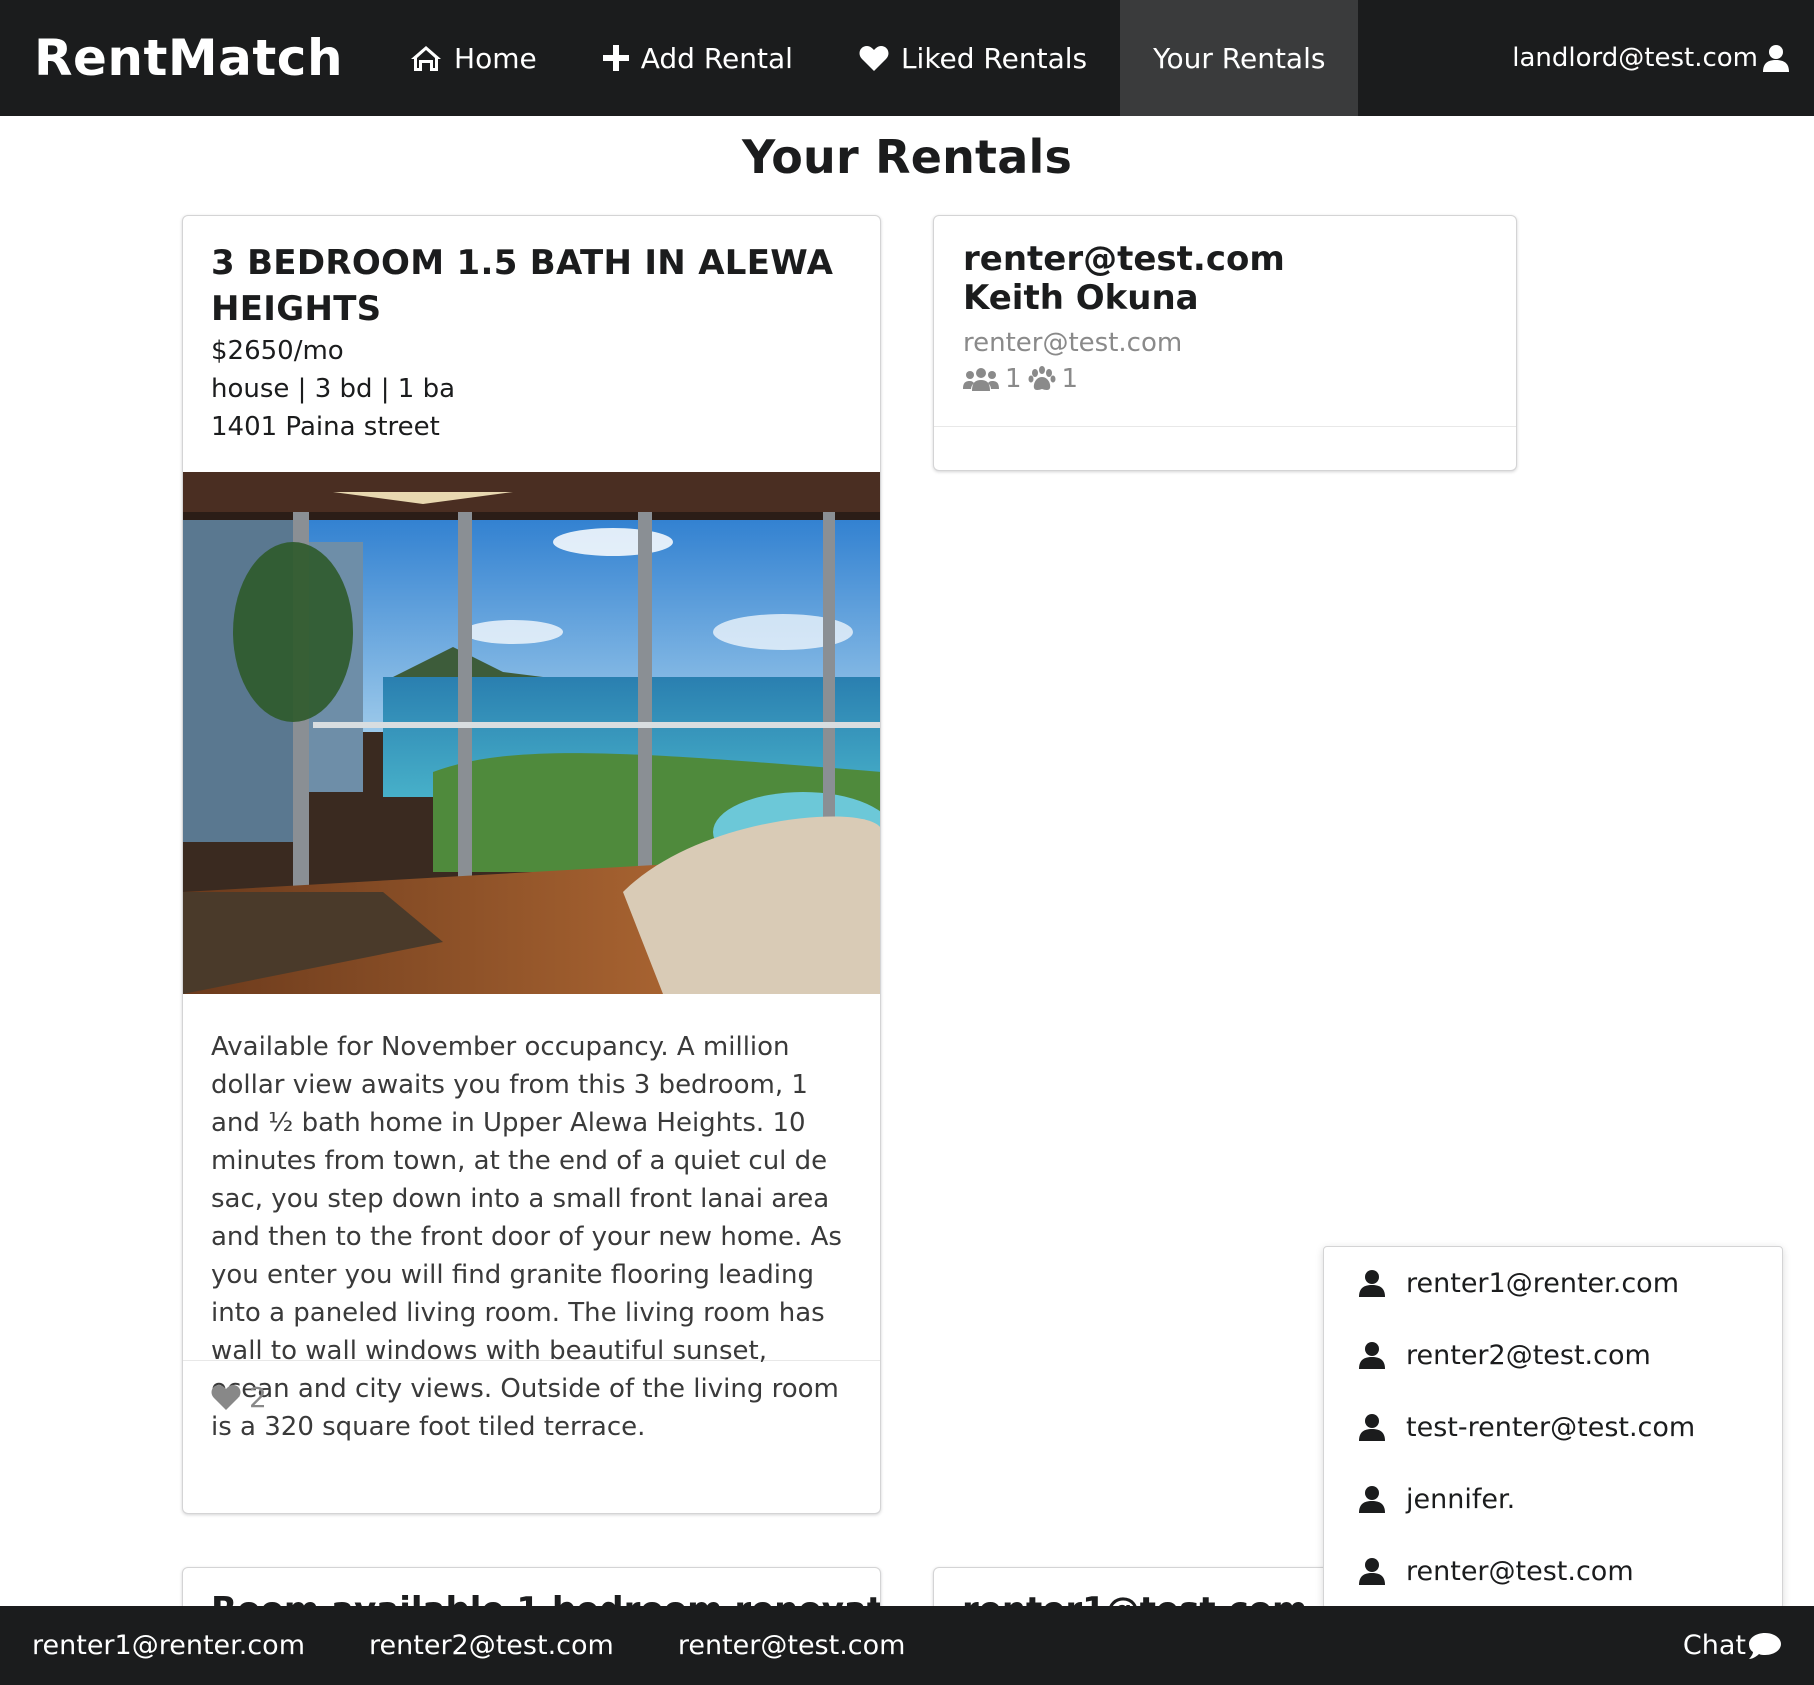 The width and height of the screenshot is (1814, 1685). I want to click on chat-contact-item: test-renter@test.com, so click(1553, 1427).